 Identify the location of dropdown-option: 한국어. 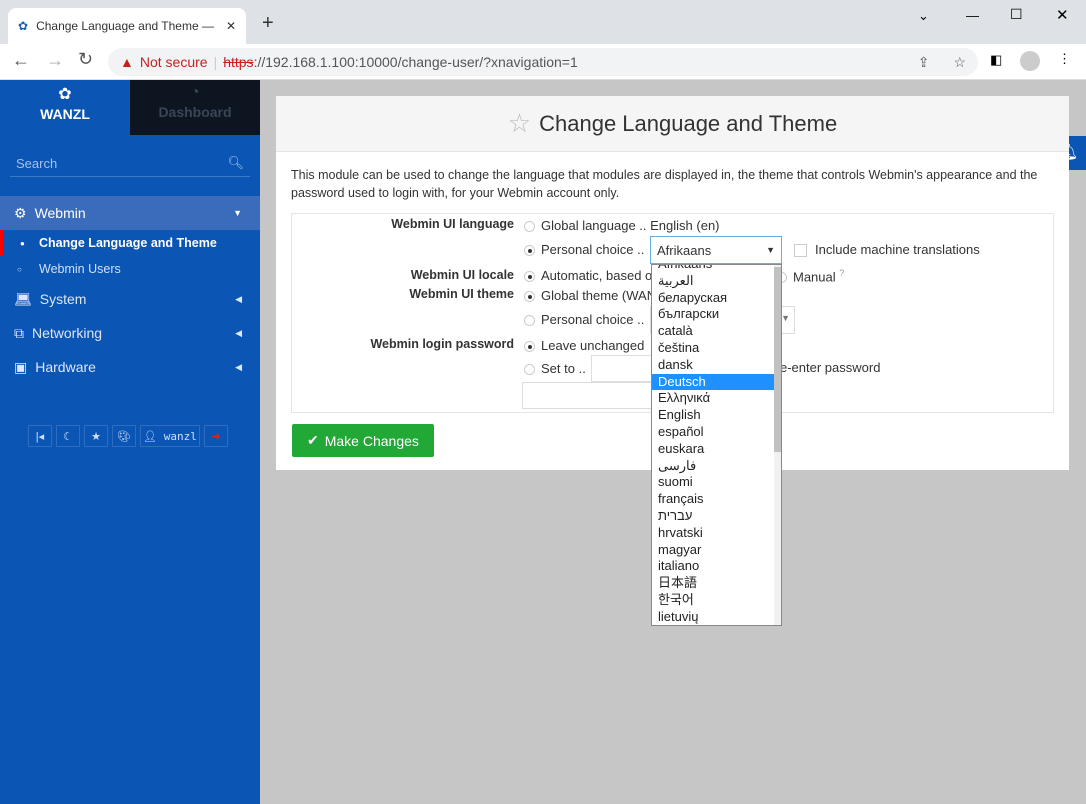
(716, 600).